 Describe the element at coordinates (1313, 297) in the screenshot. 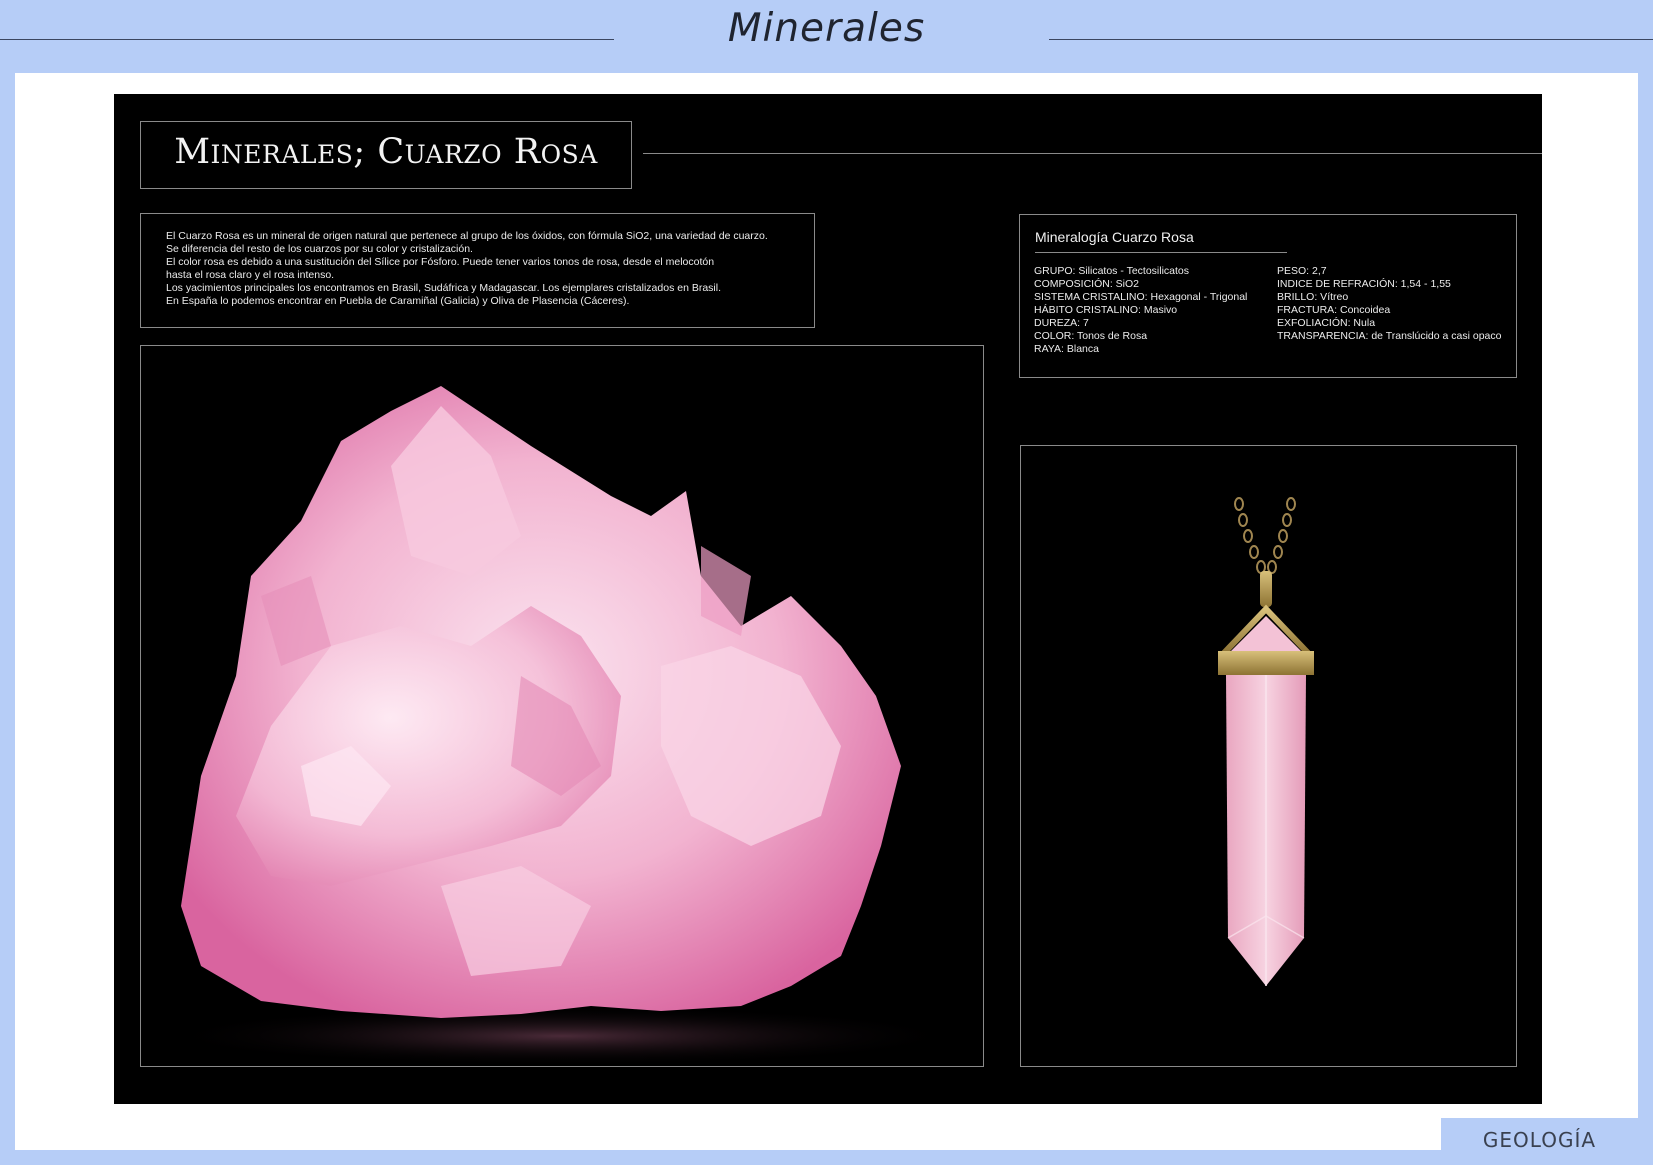

I see `property-line: BRILLO: Vítreo` at that location.